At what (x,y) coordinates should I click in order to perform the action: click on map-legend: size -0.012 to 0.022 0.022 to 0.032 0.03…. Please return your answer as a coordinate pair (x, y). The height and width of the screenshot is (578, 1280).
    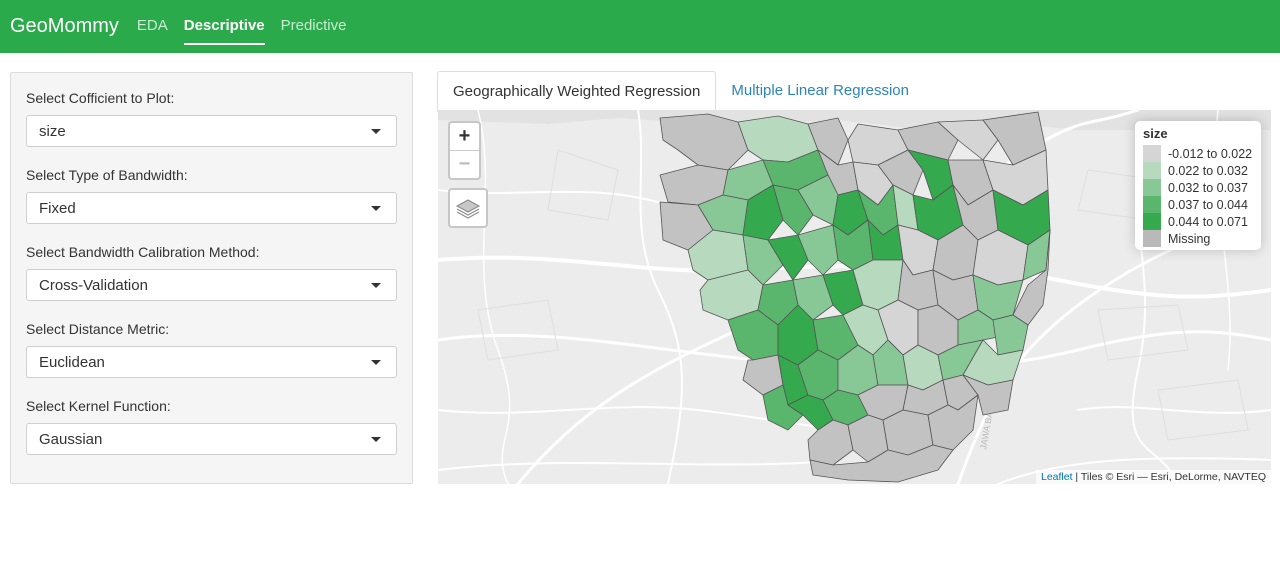
    Looking at the image, I should click on (1198, 185).